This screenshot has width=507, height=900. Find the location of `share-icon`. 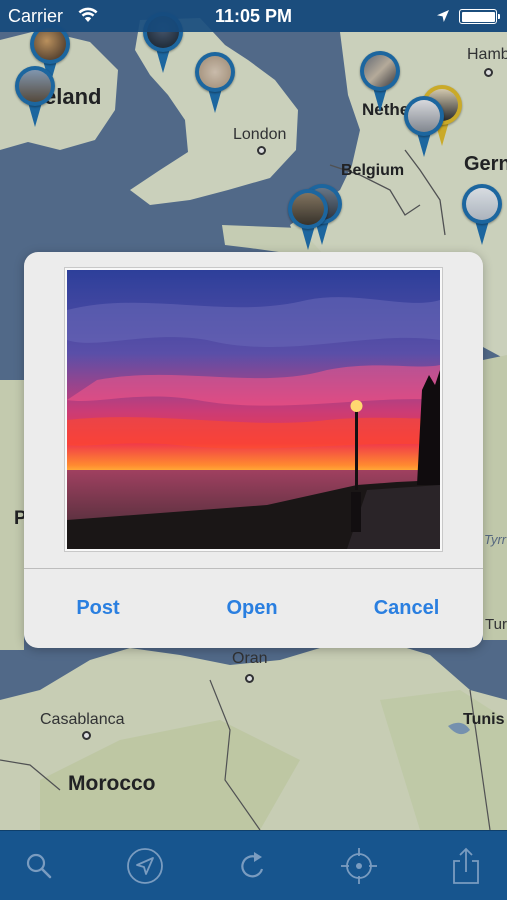

share-icon is located at coordinates (466, 865).